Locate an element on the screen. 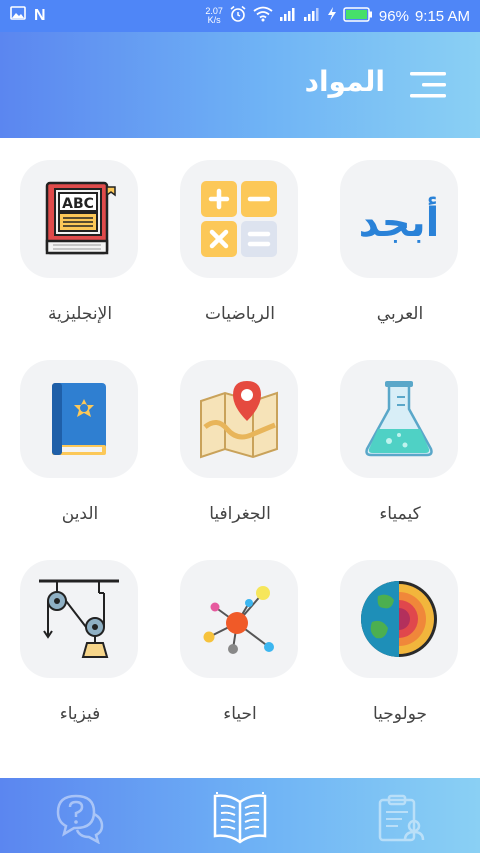 The image size is (480, 853). question-chat-icon is located at coordinates (80, 819).